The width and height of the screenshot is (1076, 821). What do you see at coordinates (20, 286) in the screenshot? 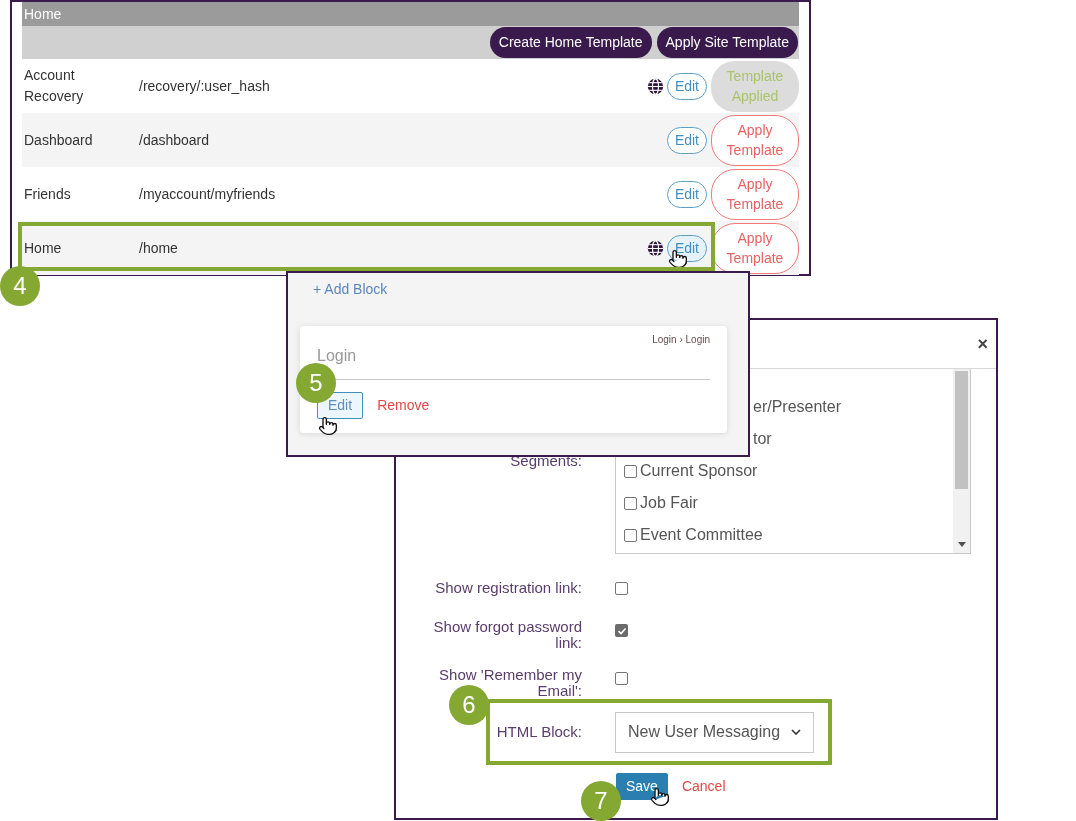
I see `step-badge: 4` at bounding box center [20, 286].